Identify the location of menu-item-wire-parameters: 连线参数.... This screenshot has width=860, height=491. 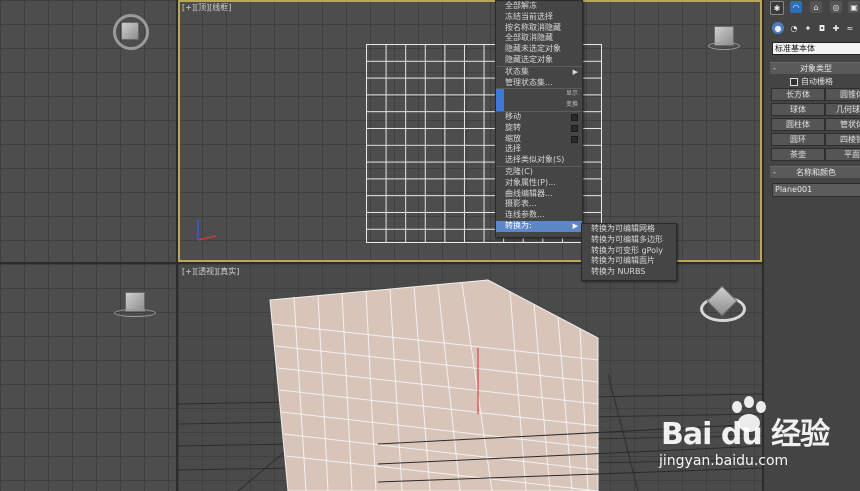
(539, 215).